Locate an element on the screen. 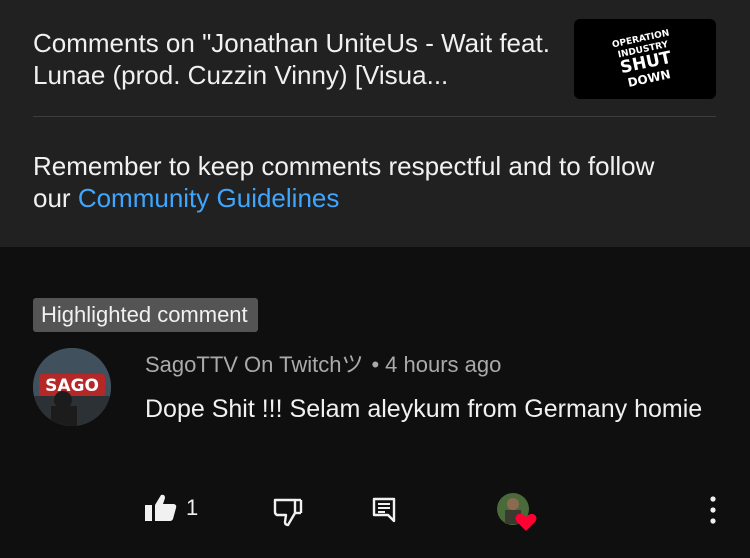  svg-text: SAGO is located at coordinates (72, 386).